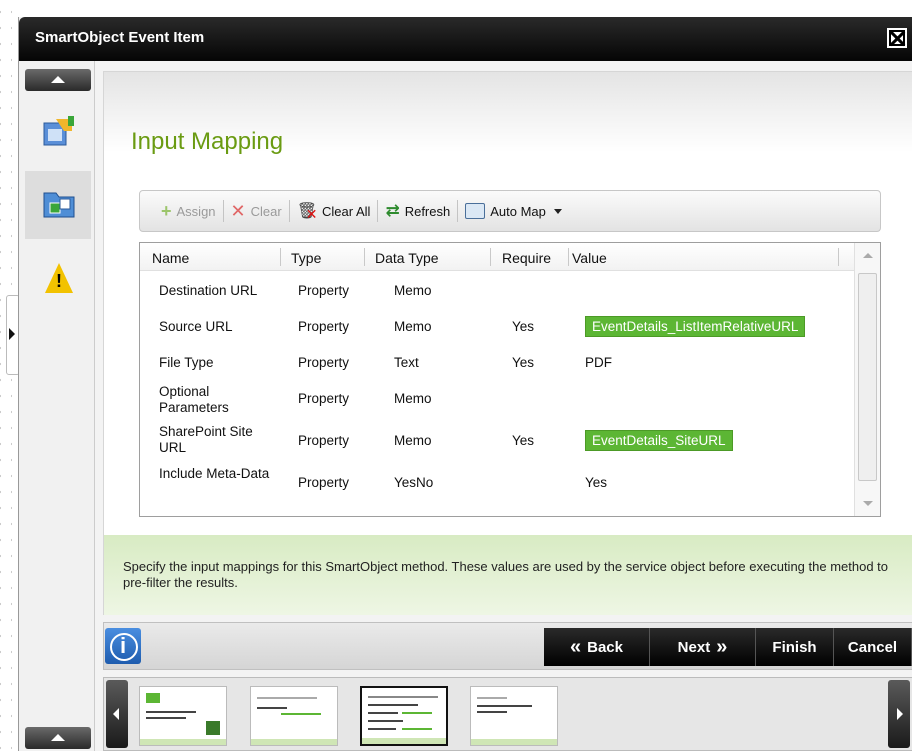 The image size is (912, 751). Describe the element at coordinates (518, 211) in the screenshot. I see `auto-map-label: Auto Map` at that location.